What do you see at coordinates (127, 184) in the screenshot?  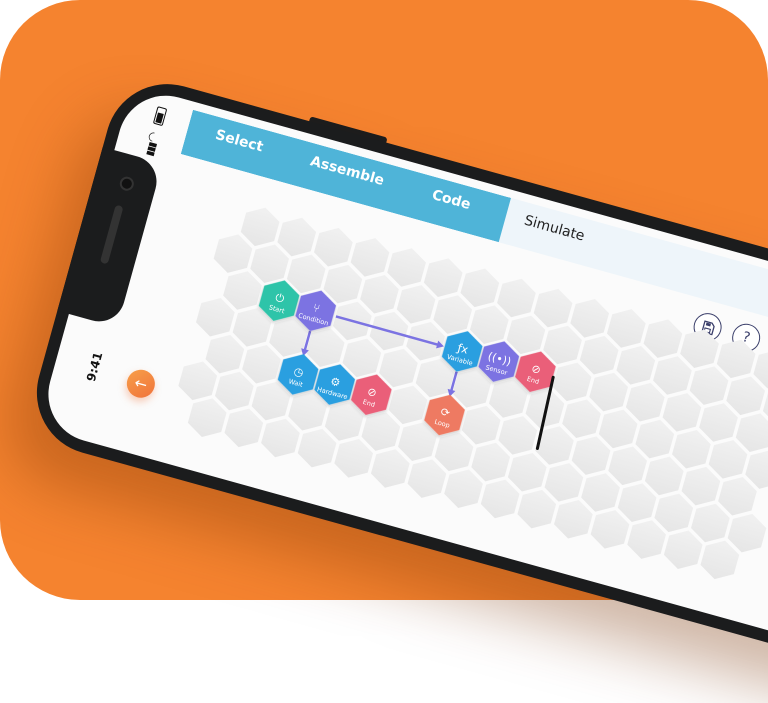 I see `camera-icon` at bounding box center [127, 184].